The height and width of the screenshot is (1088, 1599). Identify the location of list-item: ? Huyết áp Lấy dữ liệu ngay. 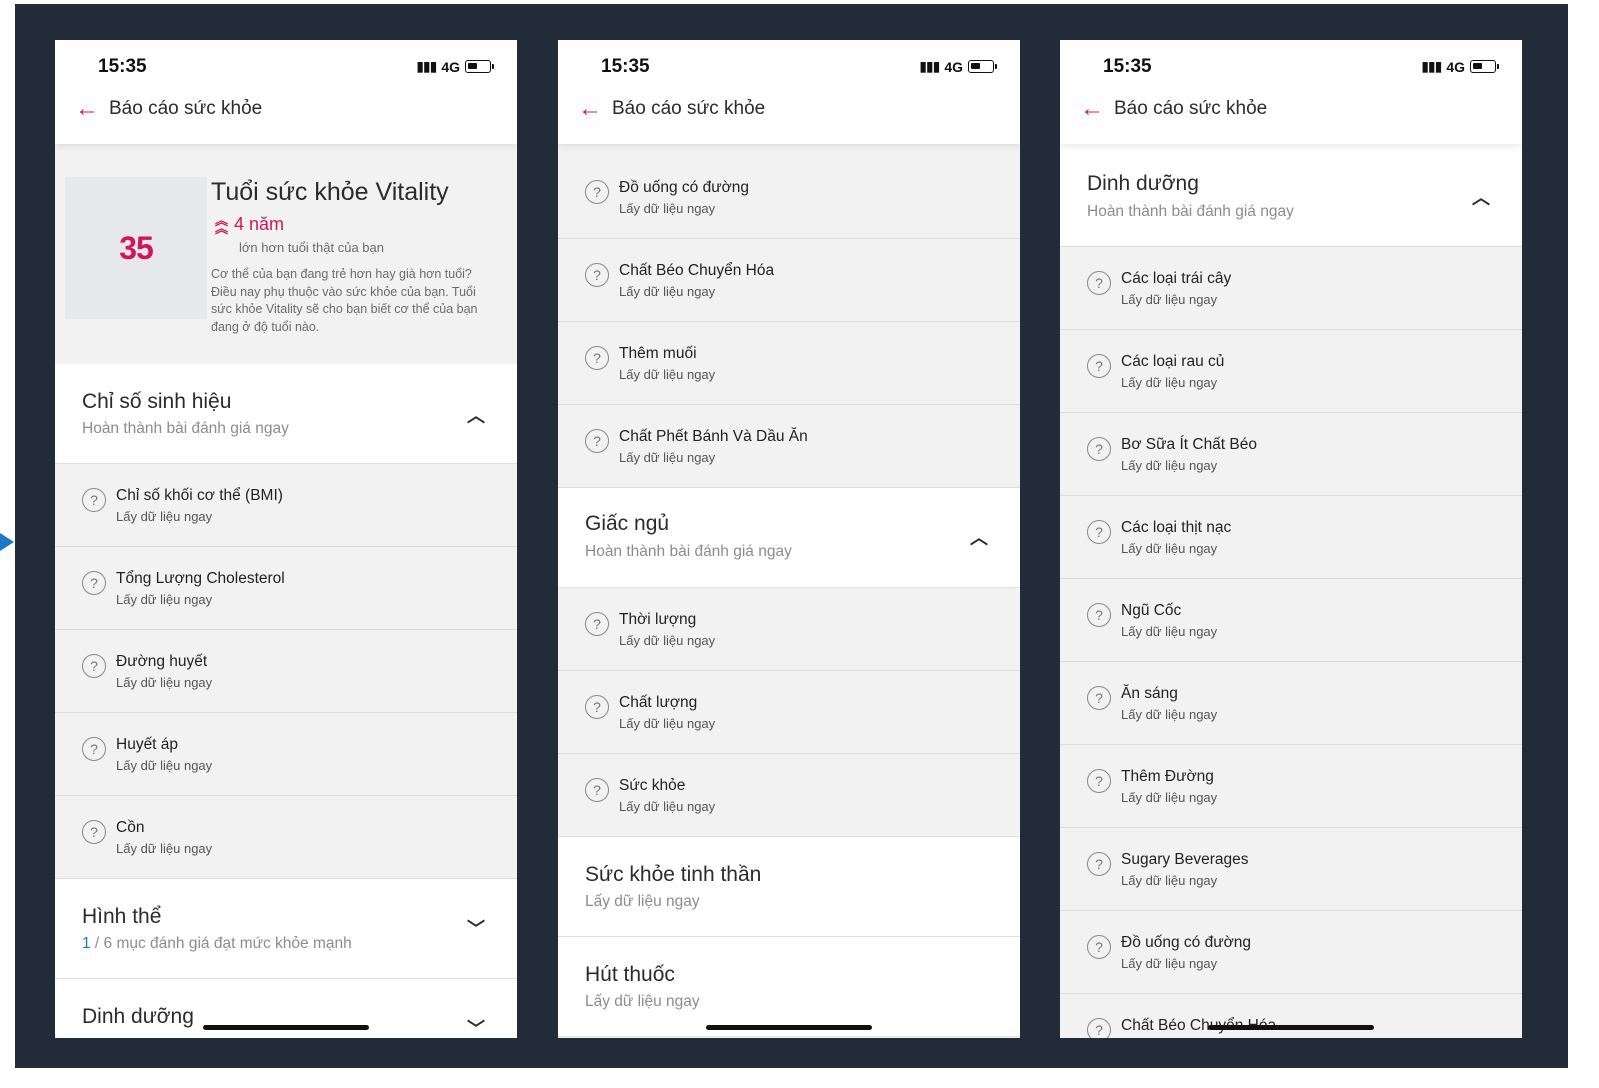
(286, 754).